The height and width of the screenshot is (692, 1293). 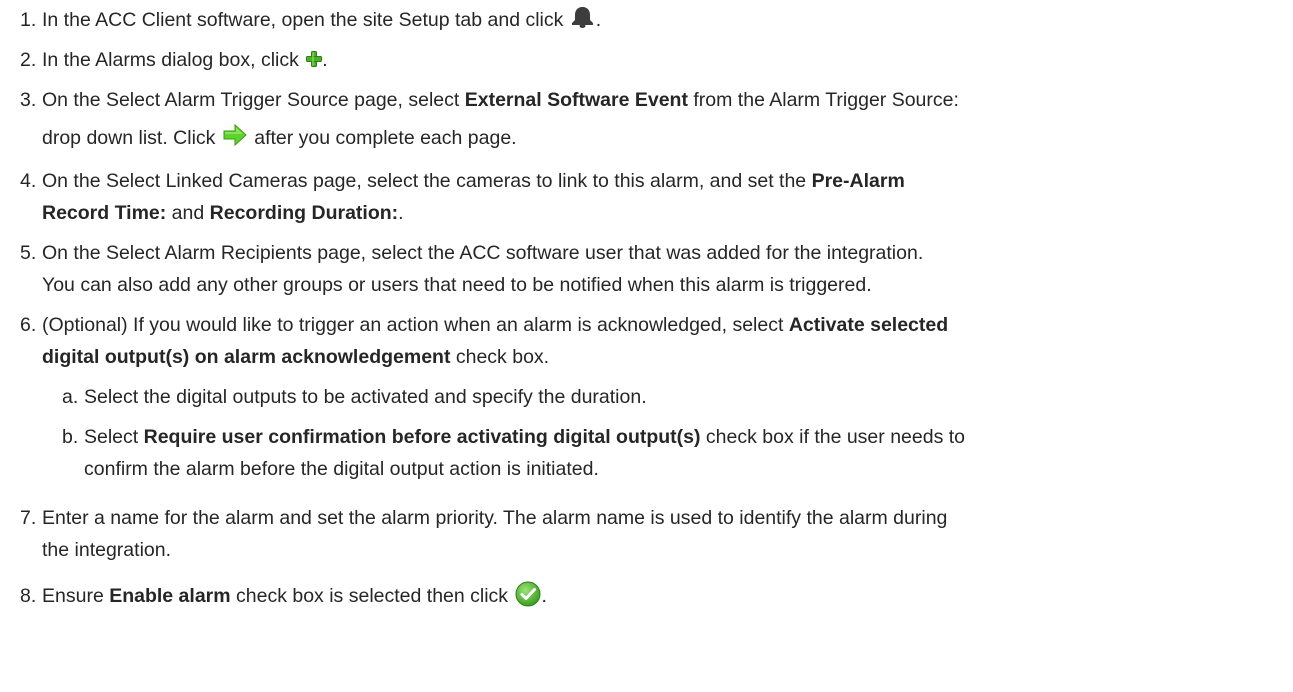 I want to click on step-2: 2. In the Alarms dialog box, click ., so click(x=640, y=60).